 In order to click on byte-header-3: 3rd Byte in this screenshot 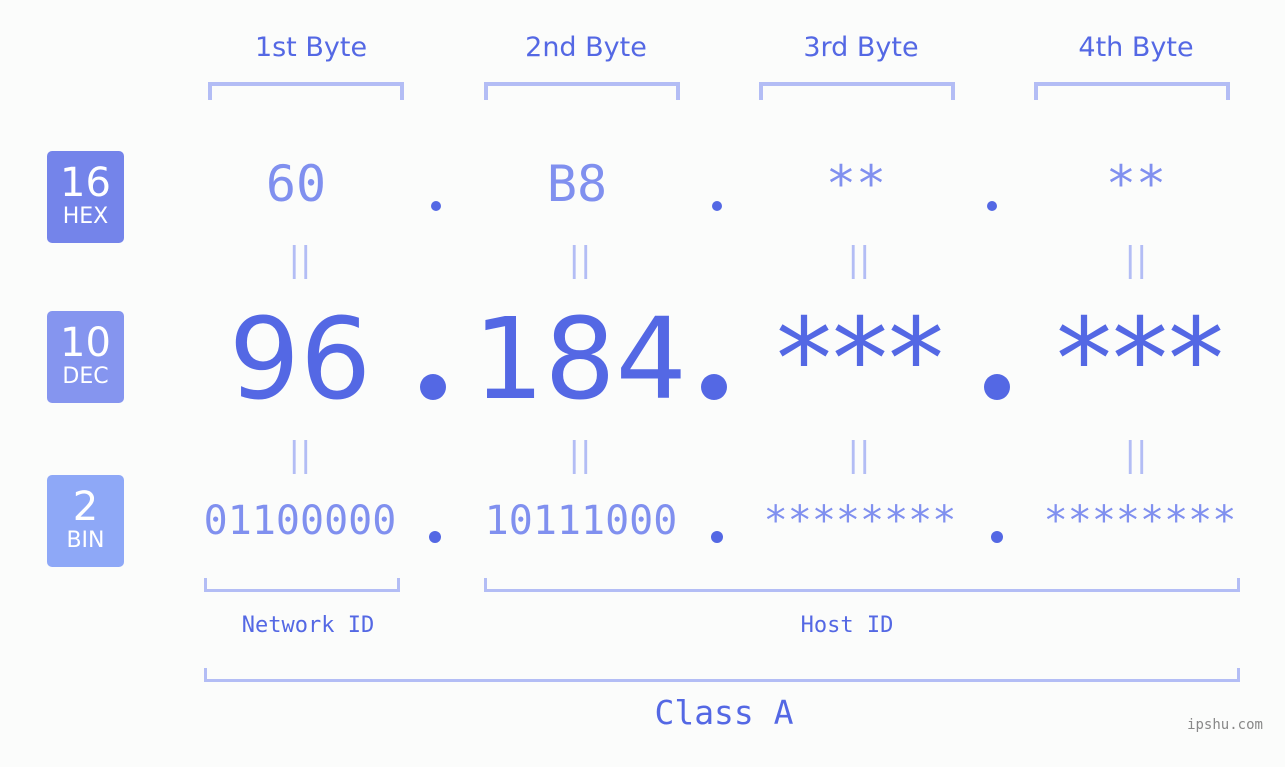, I will do `click(861, 47)`.